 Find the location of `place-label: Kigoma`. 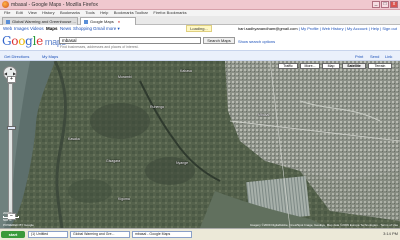

place-label: Kigoma is located at coordinates (124, 199).